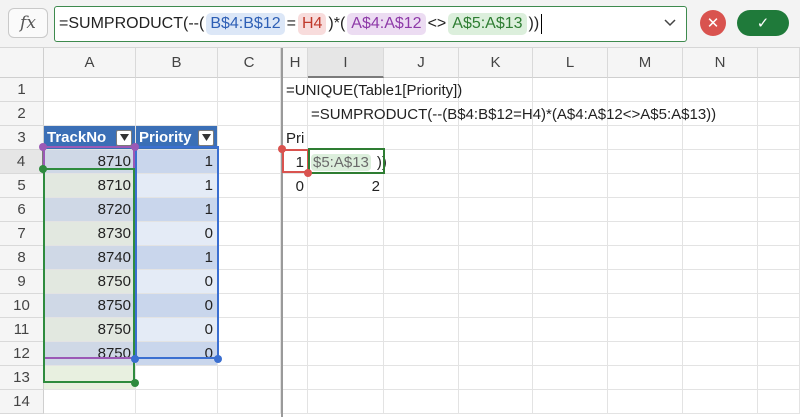 This screenshot has height=417, width=800. What do you see at coordinates (90, 210) in the screenshot?
I see `table-cell-trackno: 8720` at bounding box center [90, 210].